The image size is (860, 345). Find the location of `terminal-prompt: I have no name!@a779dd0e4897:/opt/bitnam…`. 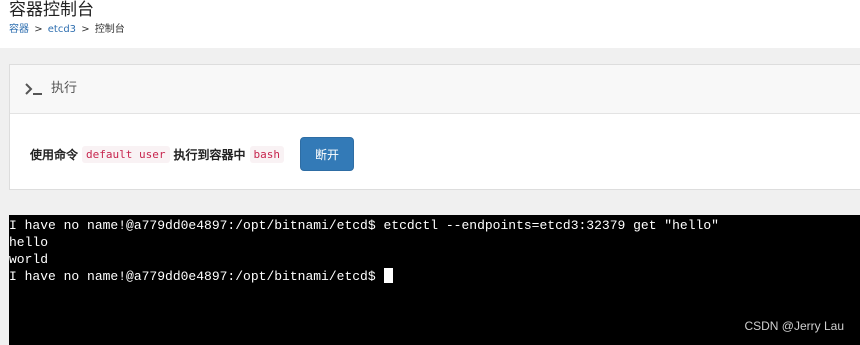

terminal-prompt: I have no name!@a779dd0e4897:/opt/bitnam… is located at coordinates (192, 276).